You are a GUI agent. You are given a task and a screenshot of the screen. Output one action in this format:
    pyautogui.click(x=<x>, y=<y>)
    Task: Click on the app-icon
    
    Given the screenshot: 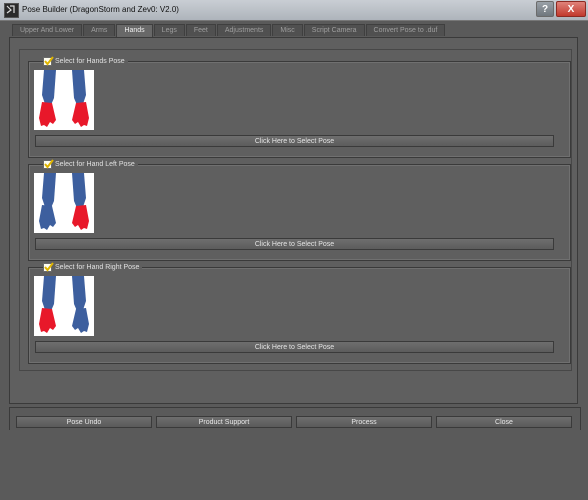 What is the action you would take?
    pyautogui.click(x=11, y=10)
    